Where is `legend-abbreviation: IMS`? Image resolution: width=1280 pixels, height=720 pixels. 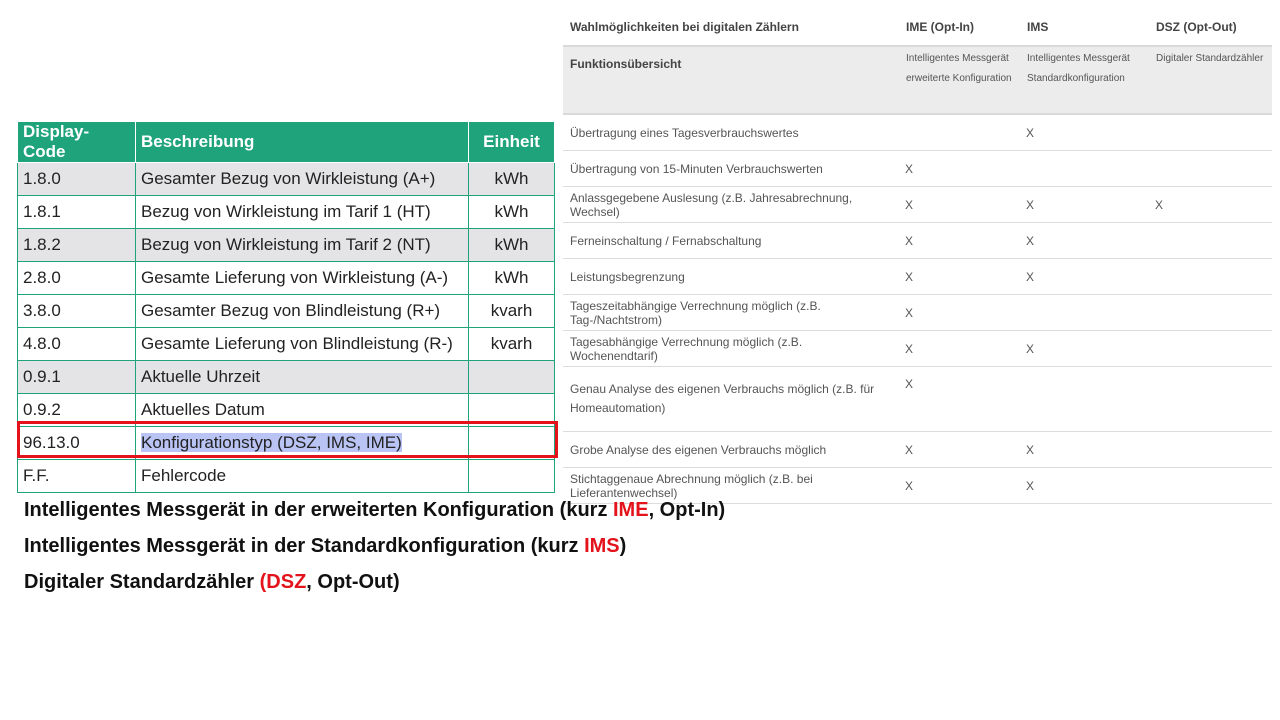 legend-abbreviation: IMS is located at coordinates (602, 546).